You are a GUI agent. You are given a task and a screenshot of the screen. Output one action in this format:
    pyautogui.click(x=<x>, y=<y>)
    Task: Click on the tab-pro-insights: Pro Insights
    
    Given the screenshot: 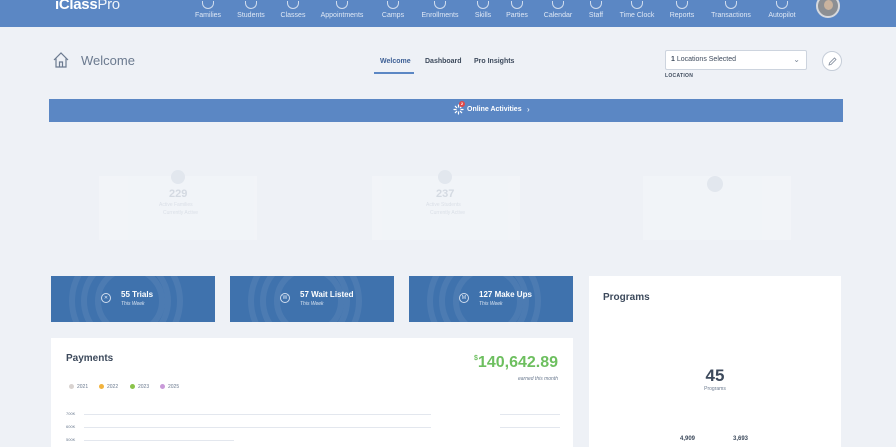 What is the action you would take?
    pyautogui.click(x=494, y=61)
    